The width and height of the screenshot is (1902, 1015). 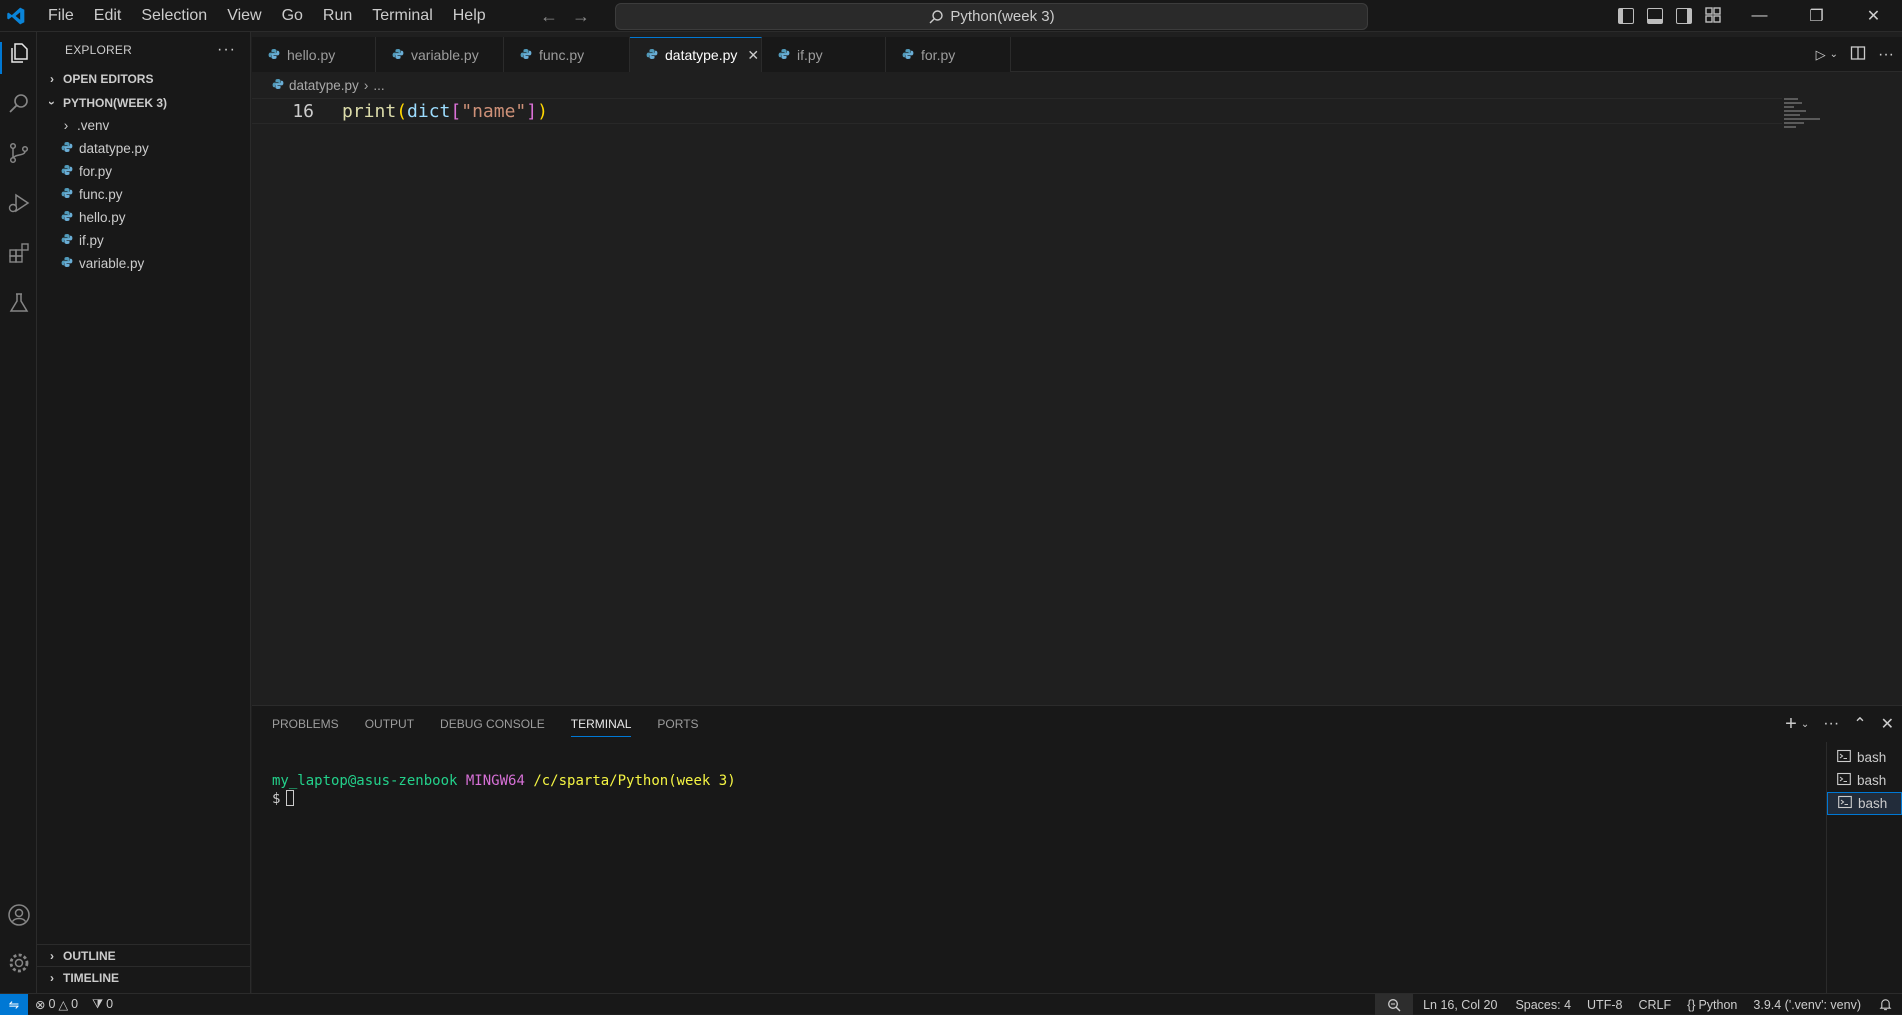 I want to click on code-line: 16 print(dict["name"]), so click(x=1017, y=111).